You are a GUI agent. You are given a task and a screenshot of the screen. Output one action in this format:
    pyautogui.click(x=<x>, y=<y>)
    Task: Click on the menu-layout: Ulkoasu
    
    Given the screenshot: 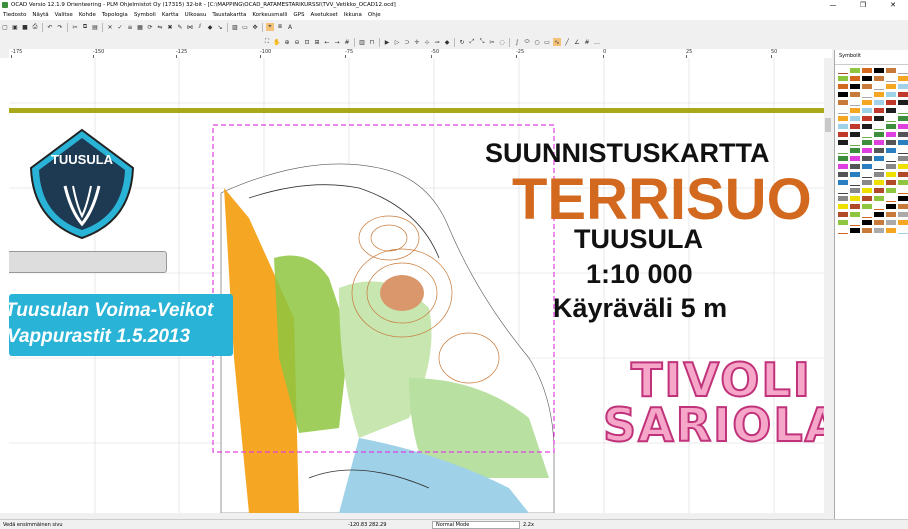 What is the action you would take?
    pyautogui.click(x=196, y=15)
    